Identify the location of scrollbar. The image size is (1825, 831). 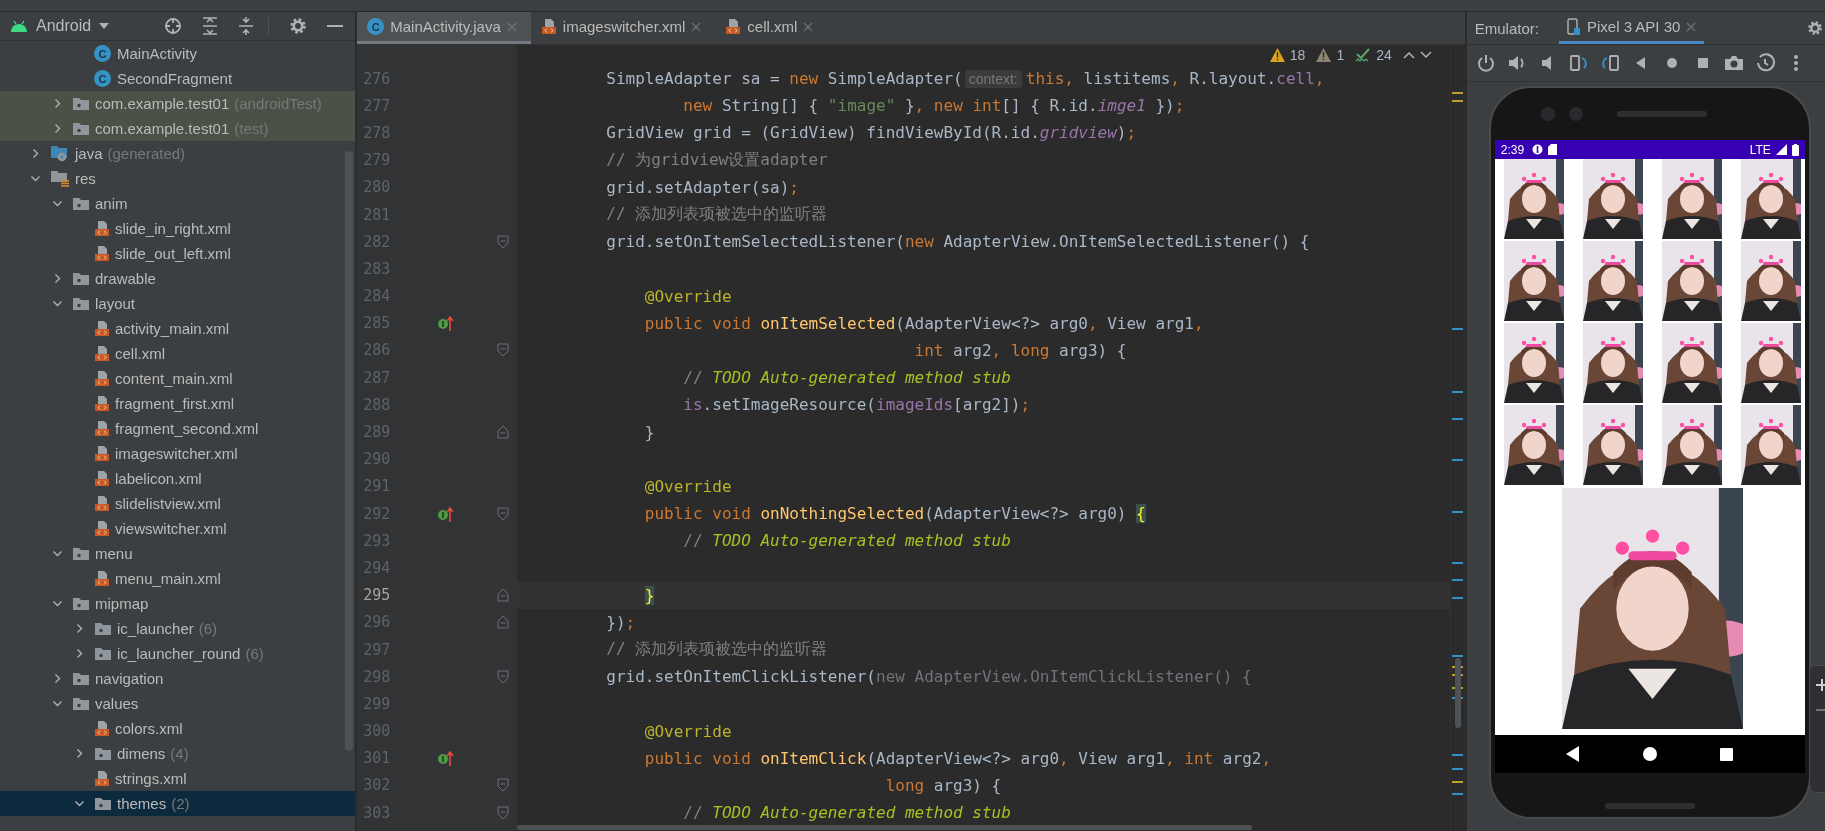
(349, 451).